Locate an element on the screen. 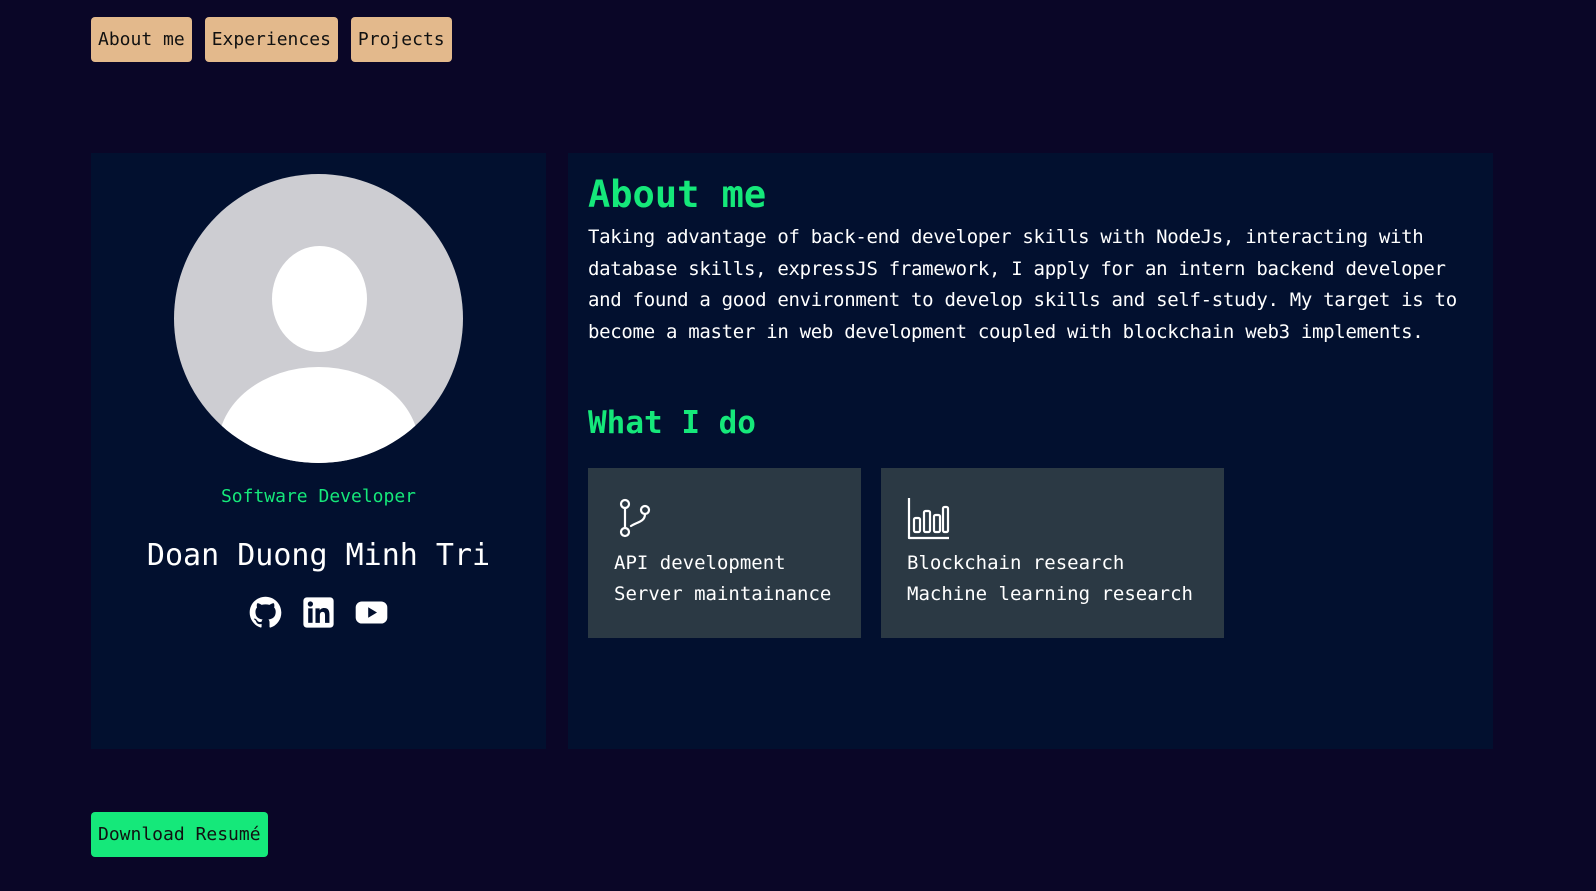 This screenshot has width=1596, height=891. service-card-api: API development Server maintainance is located at coordinates (724, 553).